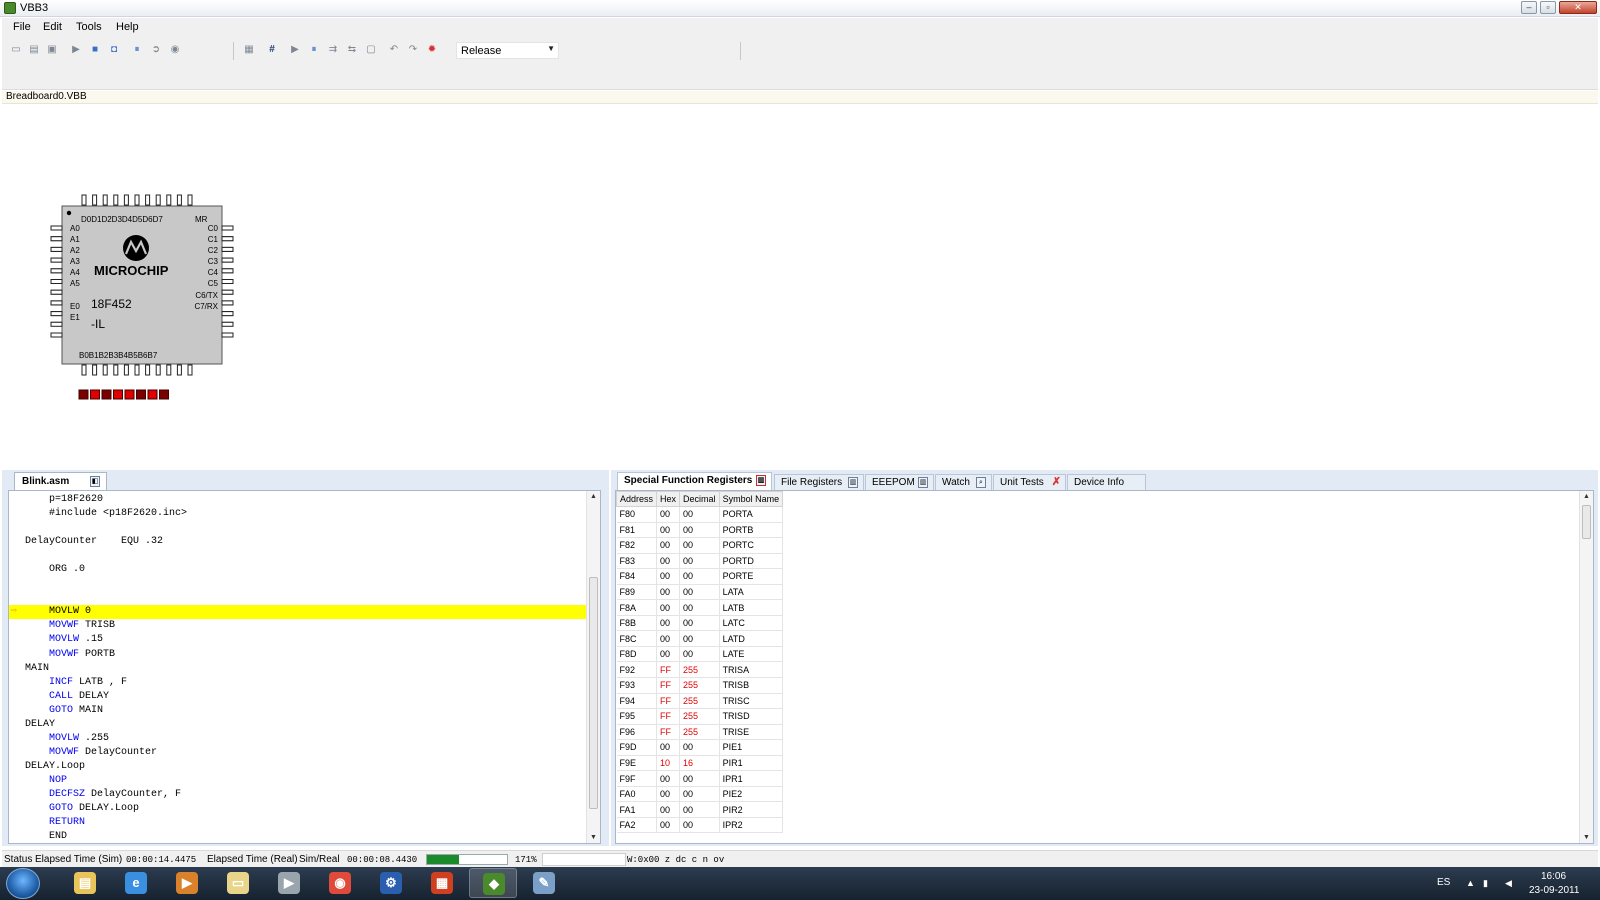  Describe the element at coordinates (700, 654) in the screenshot. I see `table-row: F8D 00 00 LATE` at that location.